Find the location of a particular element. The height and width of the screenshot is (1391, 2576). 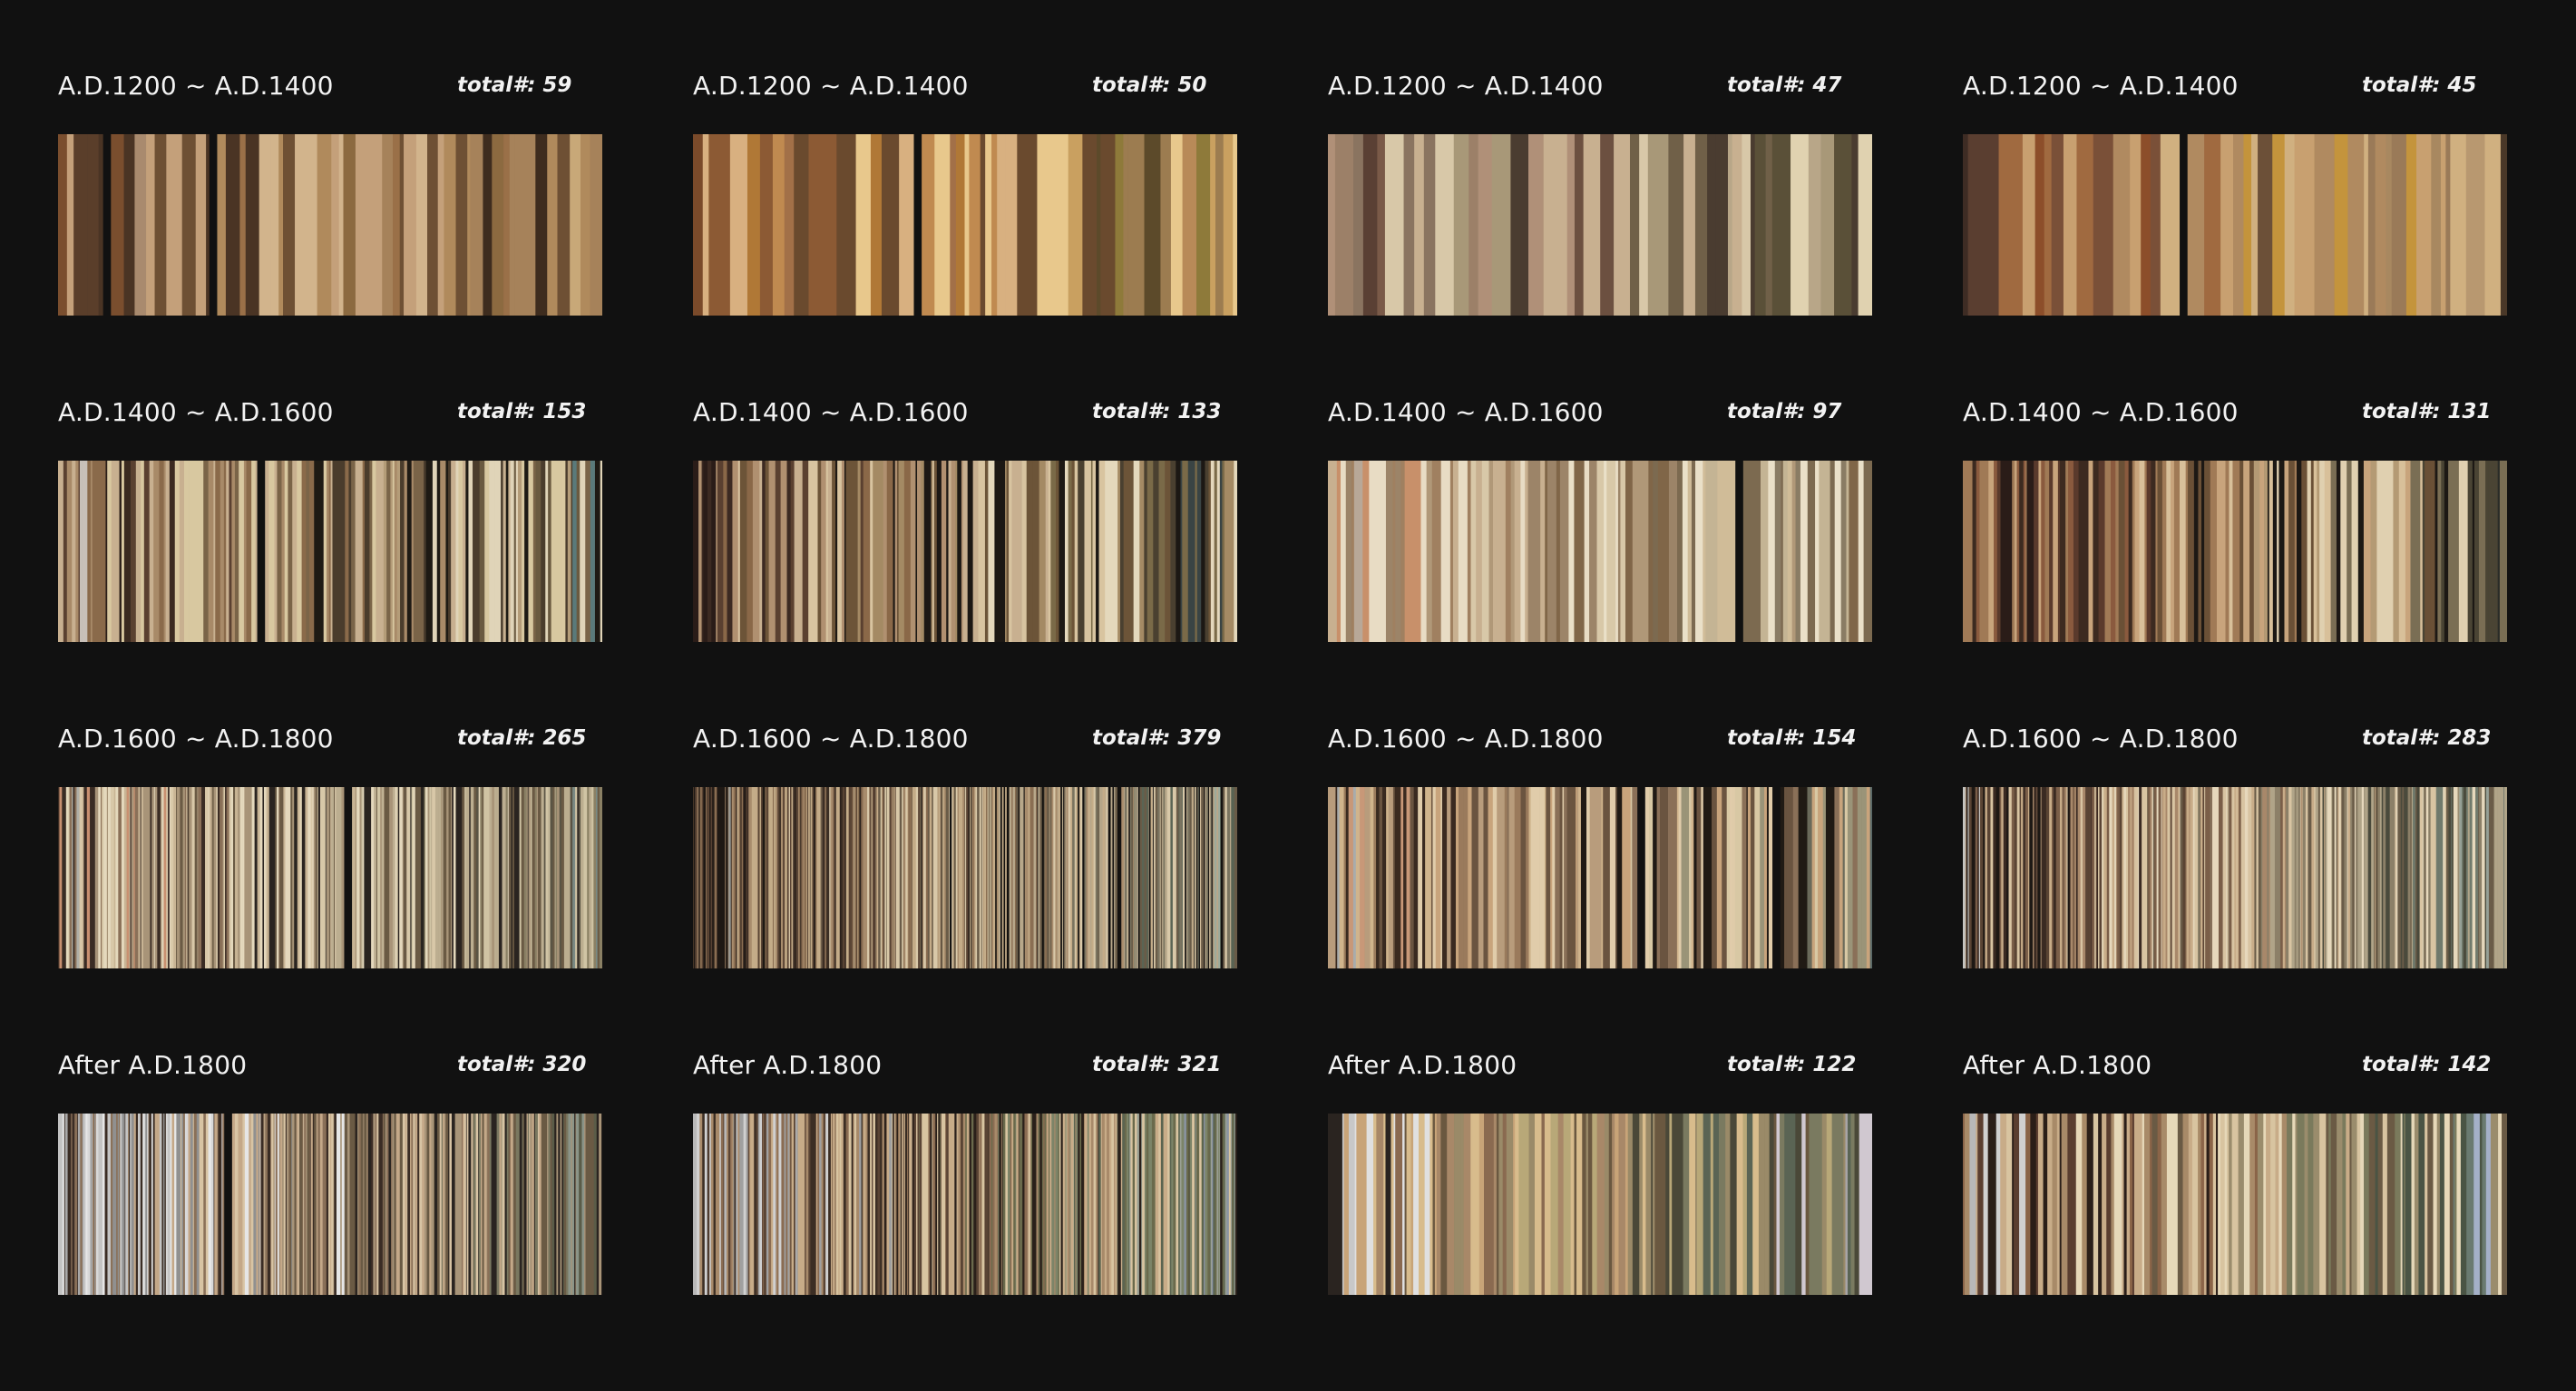

palette-cell: A.D.1200 ~ A.D.1400 total#: 59 is located at coordinates (330, 199).